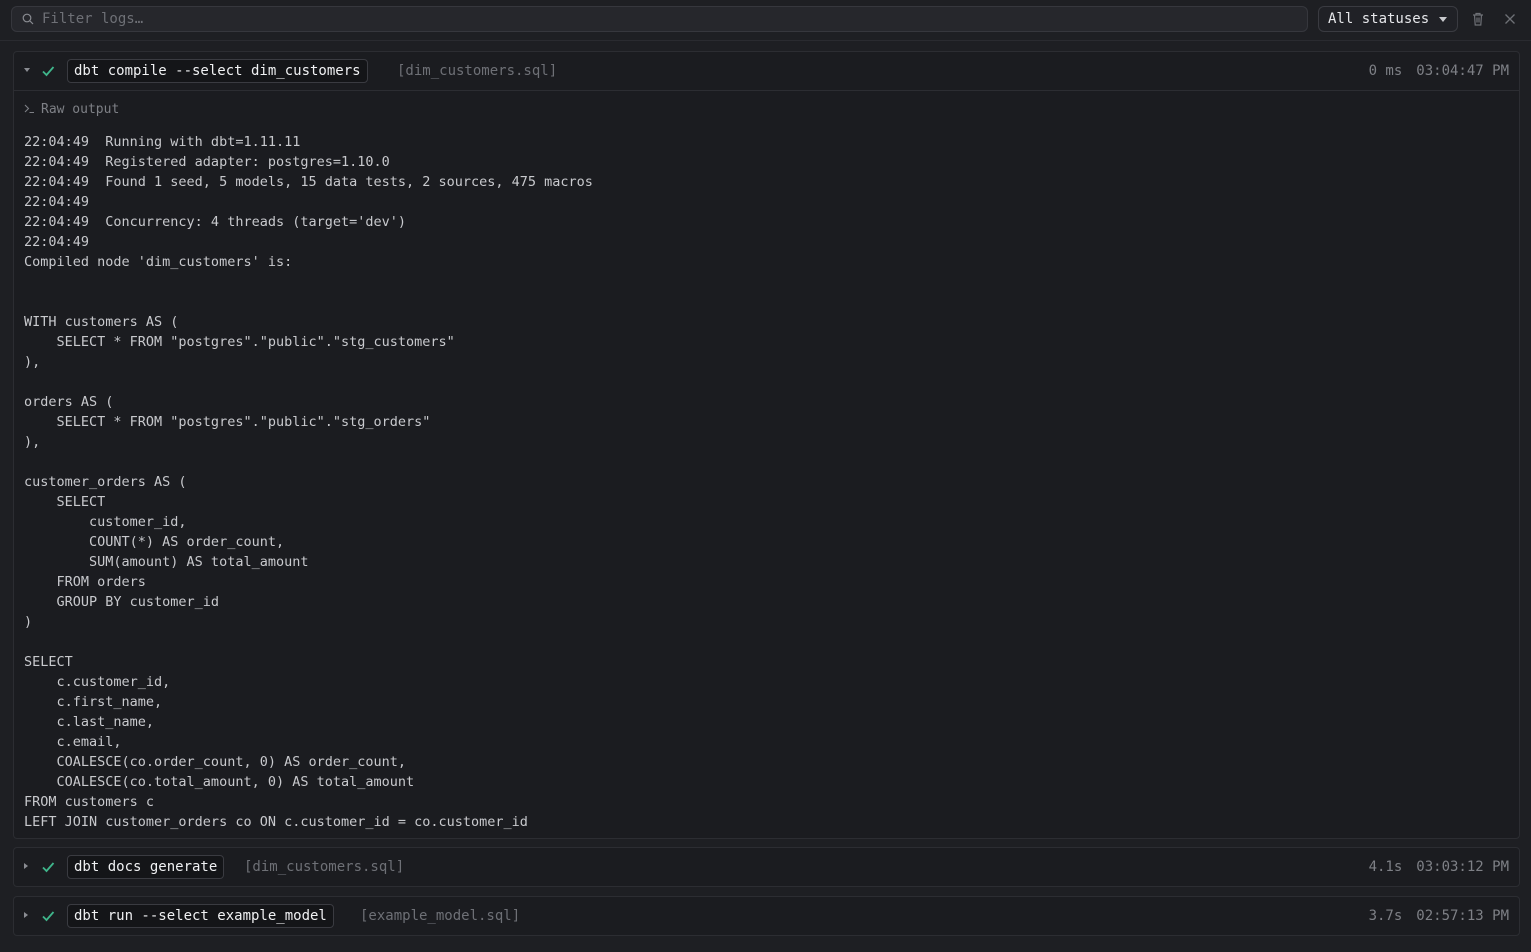 This screenshot has height=952, width=1531. Describe the element at coordinates (440, 916) in the screenshot. I see `log-file: [example_model.sql]` at that location.